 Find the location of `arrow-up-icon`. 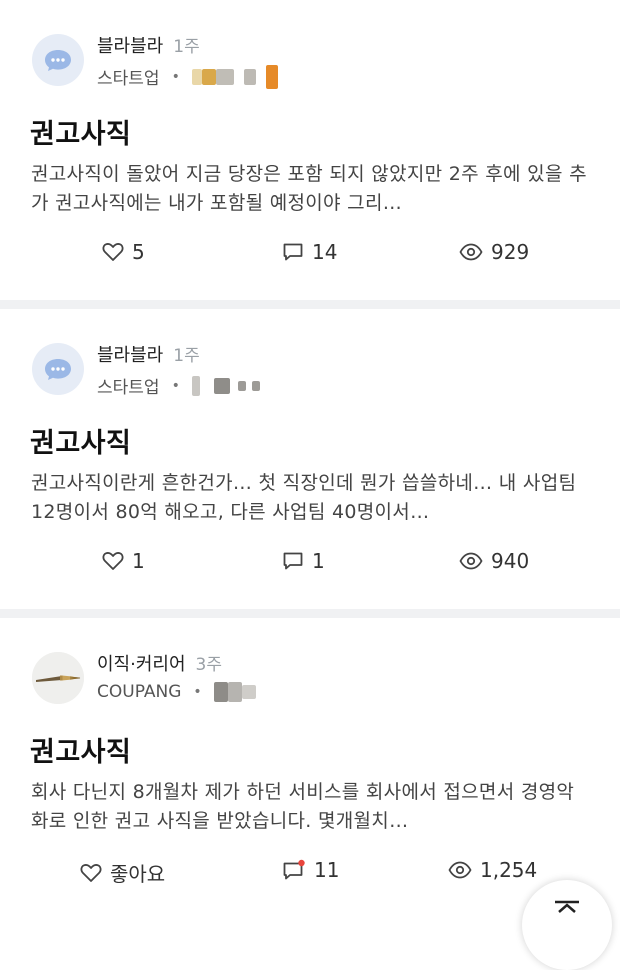

arrow-up-icon is located at coordinates (567, 906).